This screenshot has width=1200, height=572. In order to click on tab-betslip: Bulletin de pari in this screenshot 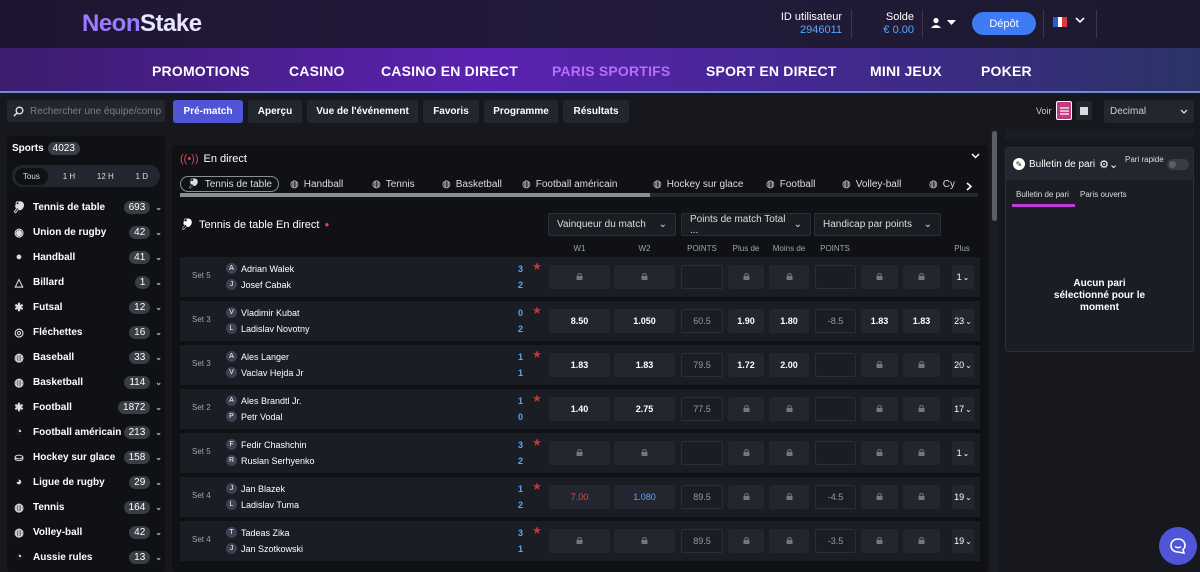, I will do `click(1042, 194)`.